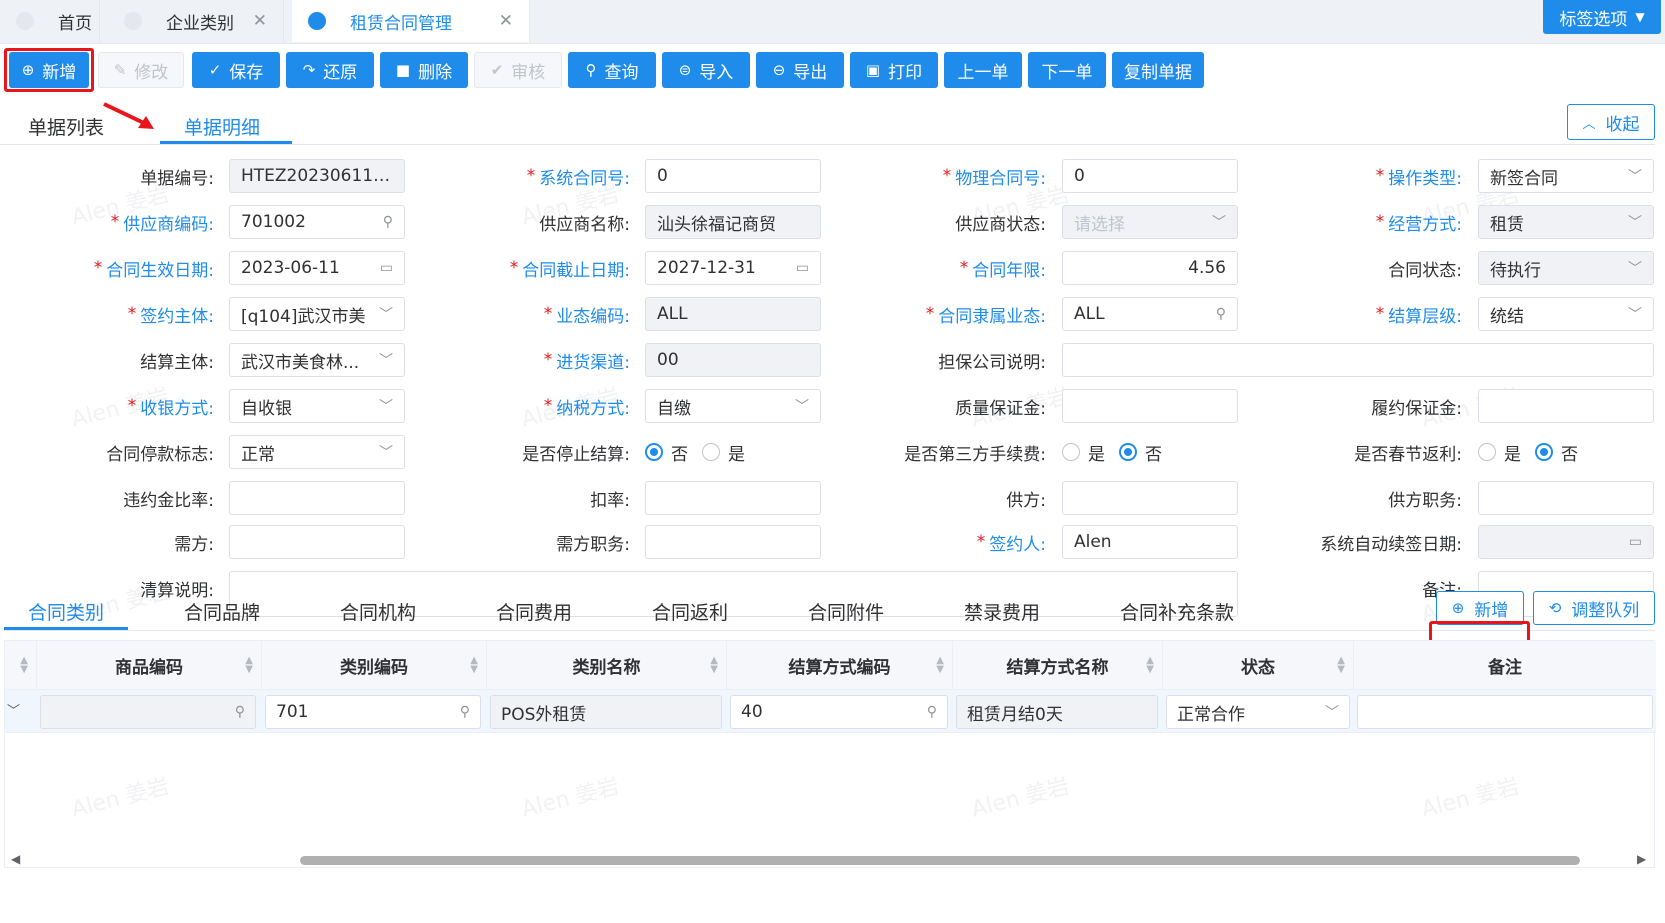 This screenshot has height=923, width=1665. I want to click on tab-contract-category: 合同类别, so click(66, 611).